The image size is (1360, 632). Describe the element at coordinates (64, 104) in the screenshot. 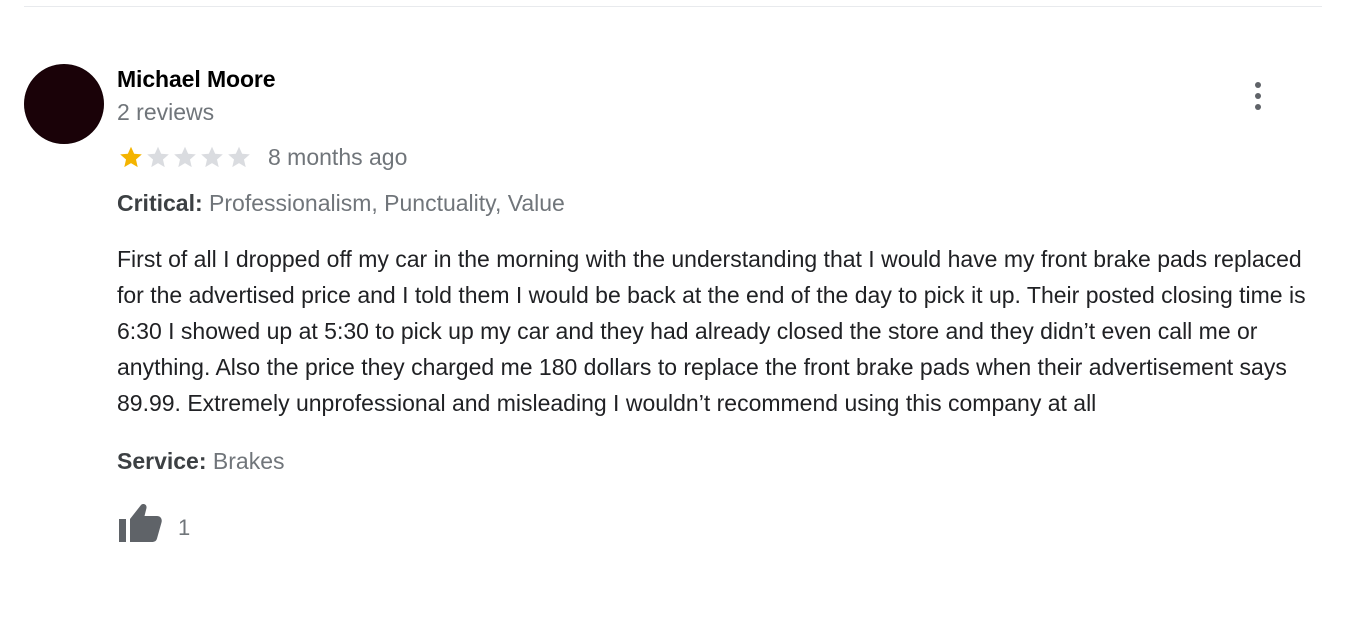

I see `avatar` at that location.